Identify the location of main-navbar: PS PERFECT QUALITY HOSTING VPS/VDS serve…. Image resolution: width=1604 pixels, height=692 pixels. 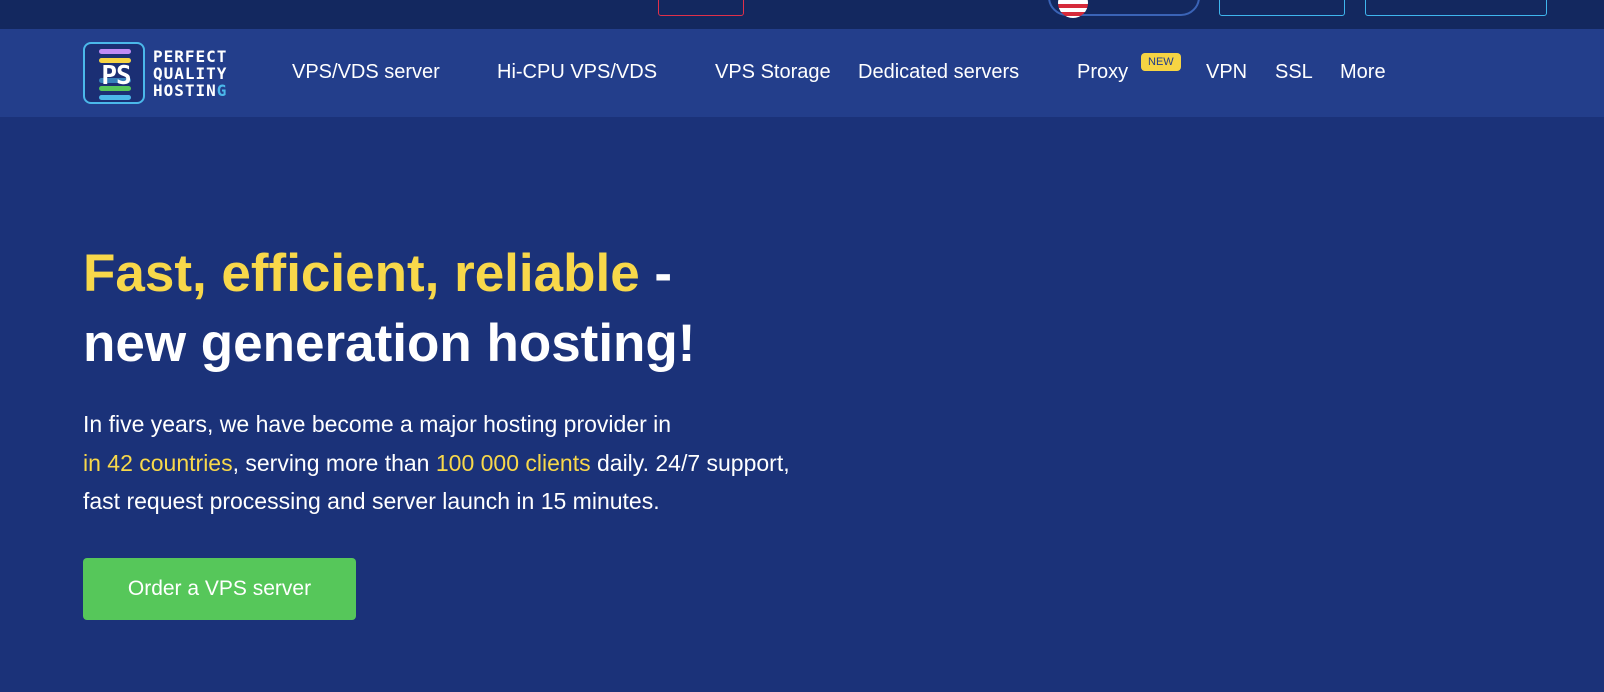
(802, 73).